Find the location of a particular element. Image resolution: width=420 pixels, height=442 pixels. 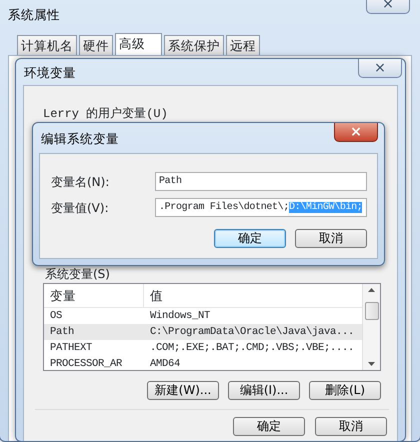

table-cell-text: AMD64 is located at coordinates (165, 363).